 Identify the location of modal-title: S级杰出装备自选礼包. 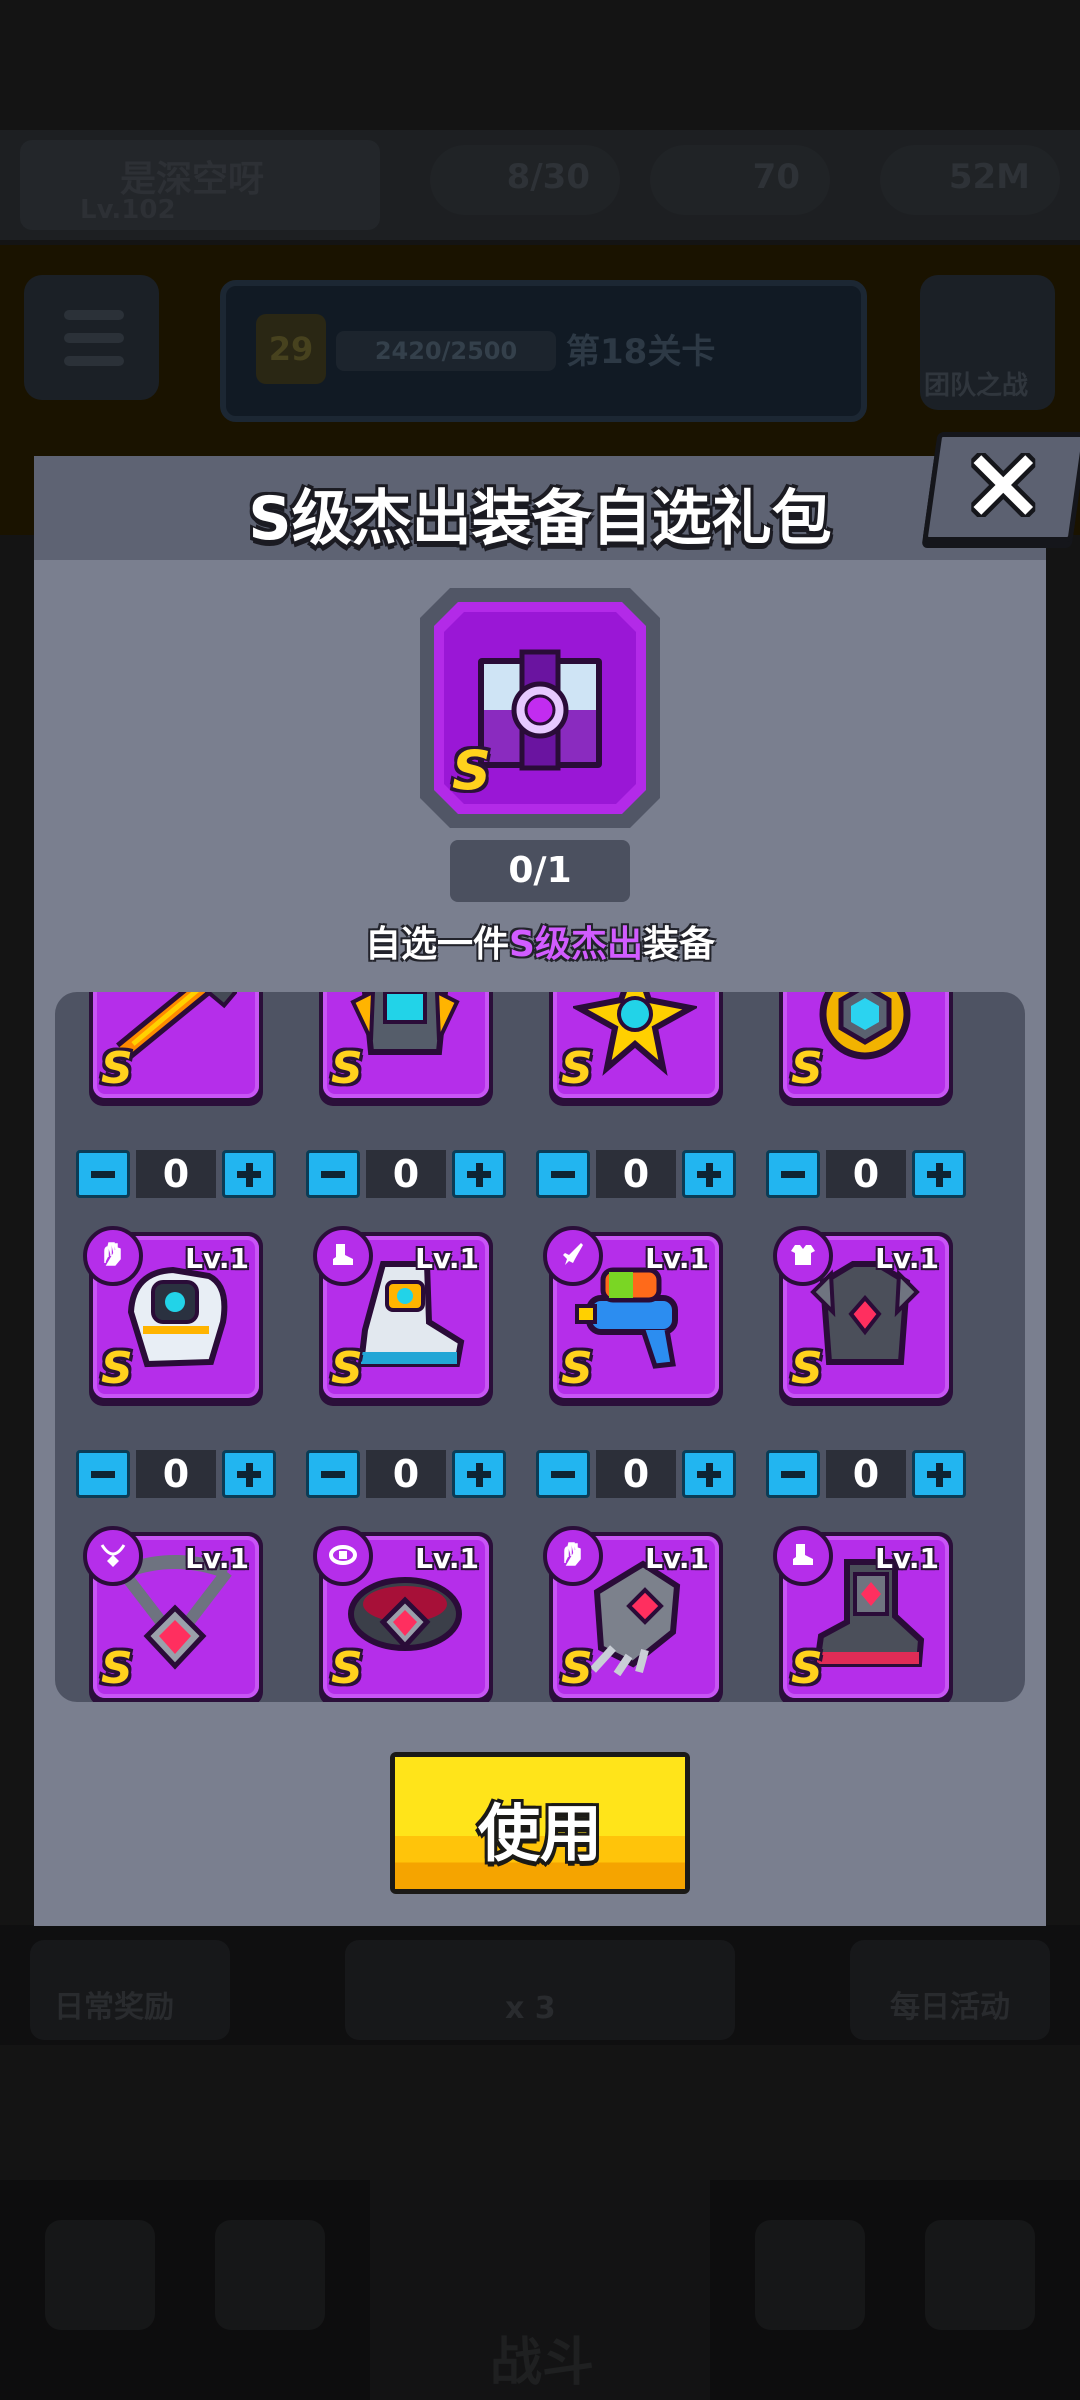
(540, 519).